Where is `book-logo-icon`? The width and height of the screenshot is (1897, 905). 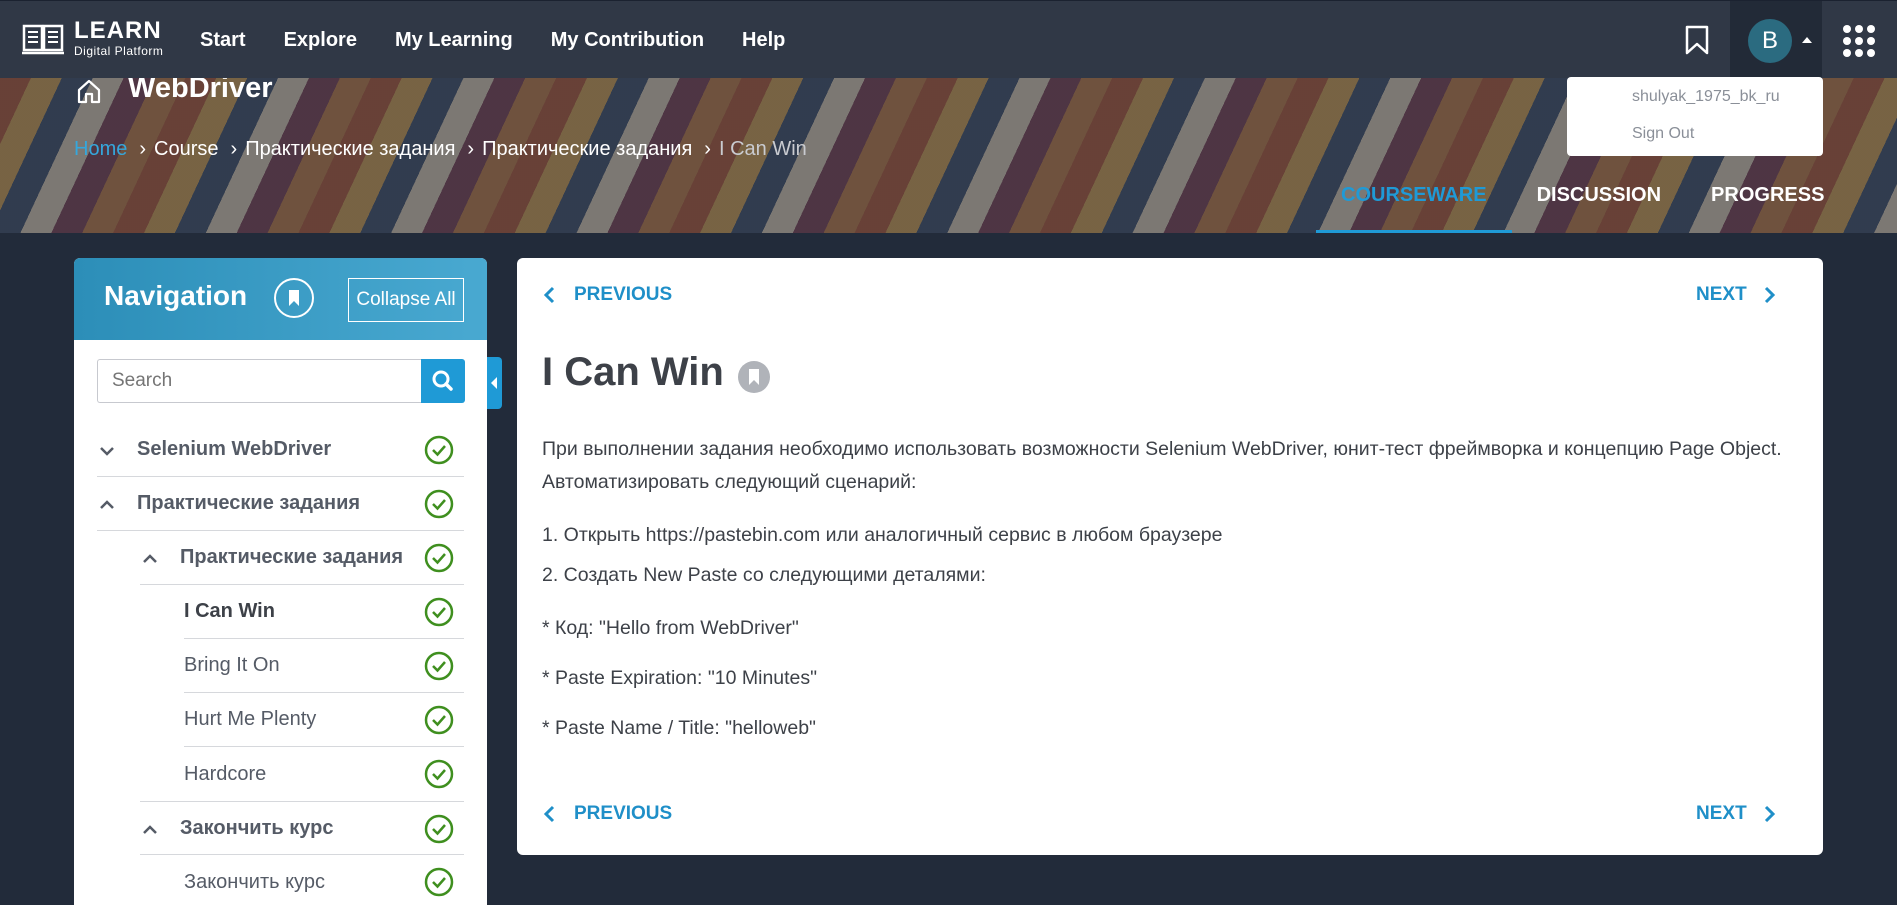
book-logo-icon is located at coordinates (43, 39).